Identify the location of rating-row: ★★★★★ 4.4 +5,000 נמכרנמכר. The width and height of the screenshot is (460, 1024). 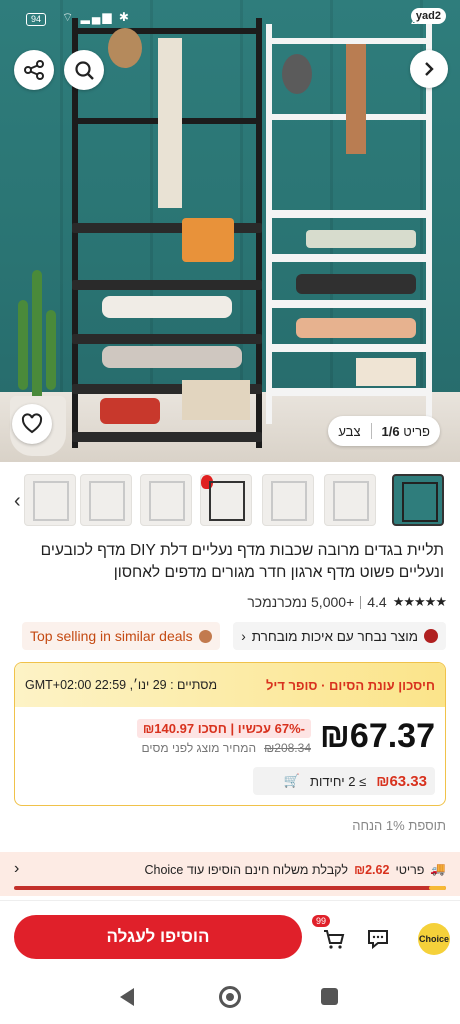
(347, 602).